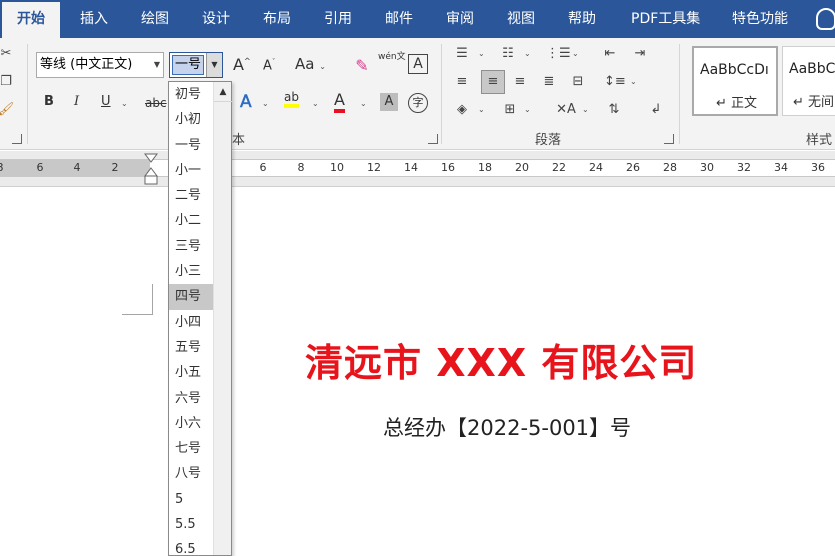 Image resolution: width=835 pixels, height=556 pixels. Describe the element at coordinates (559, 167) in the screenshot. I see `ruler-tick: 22` at that location.